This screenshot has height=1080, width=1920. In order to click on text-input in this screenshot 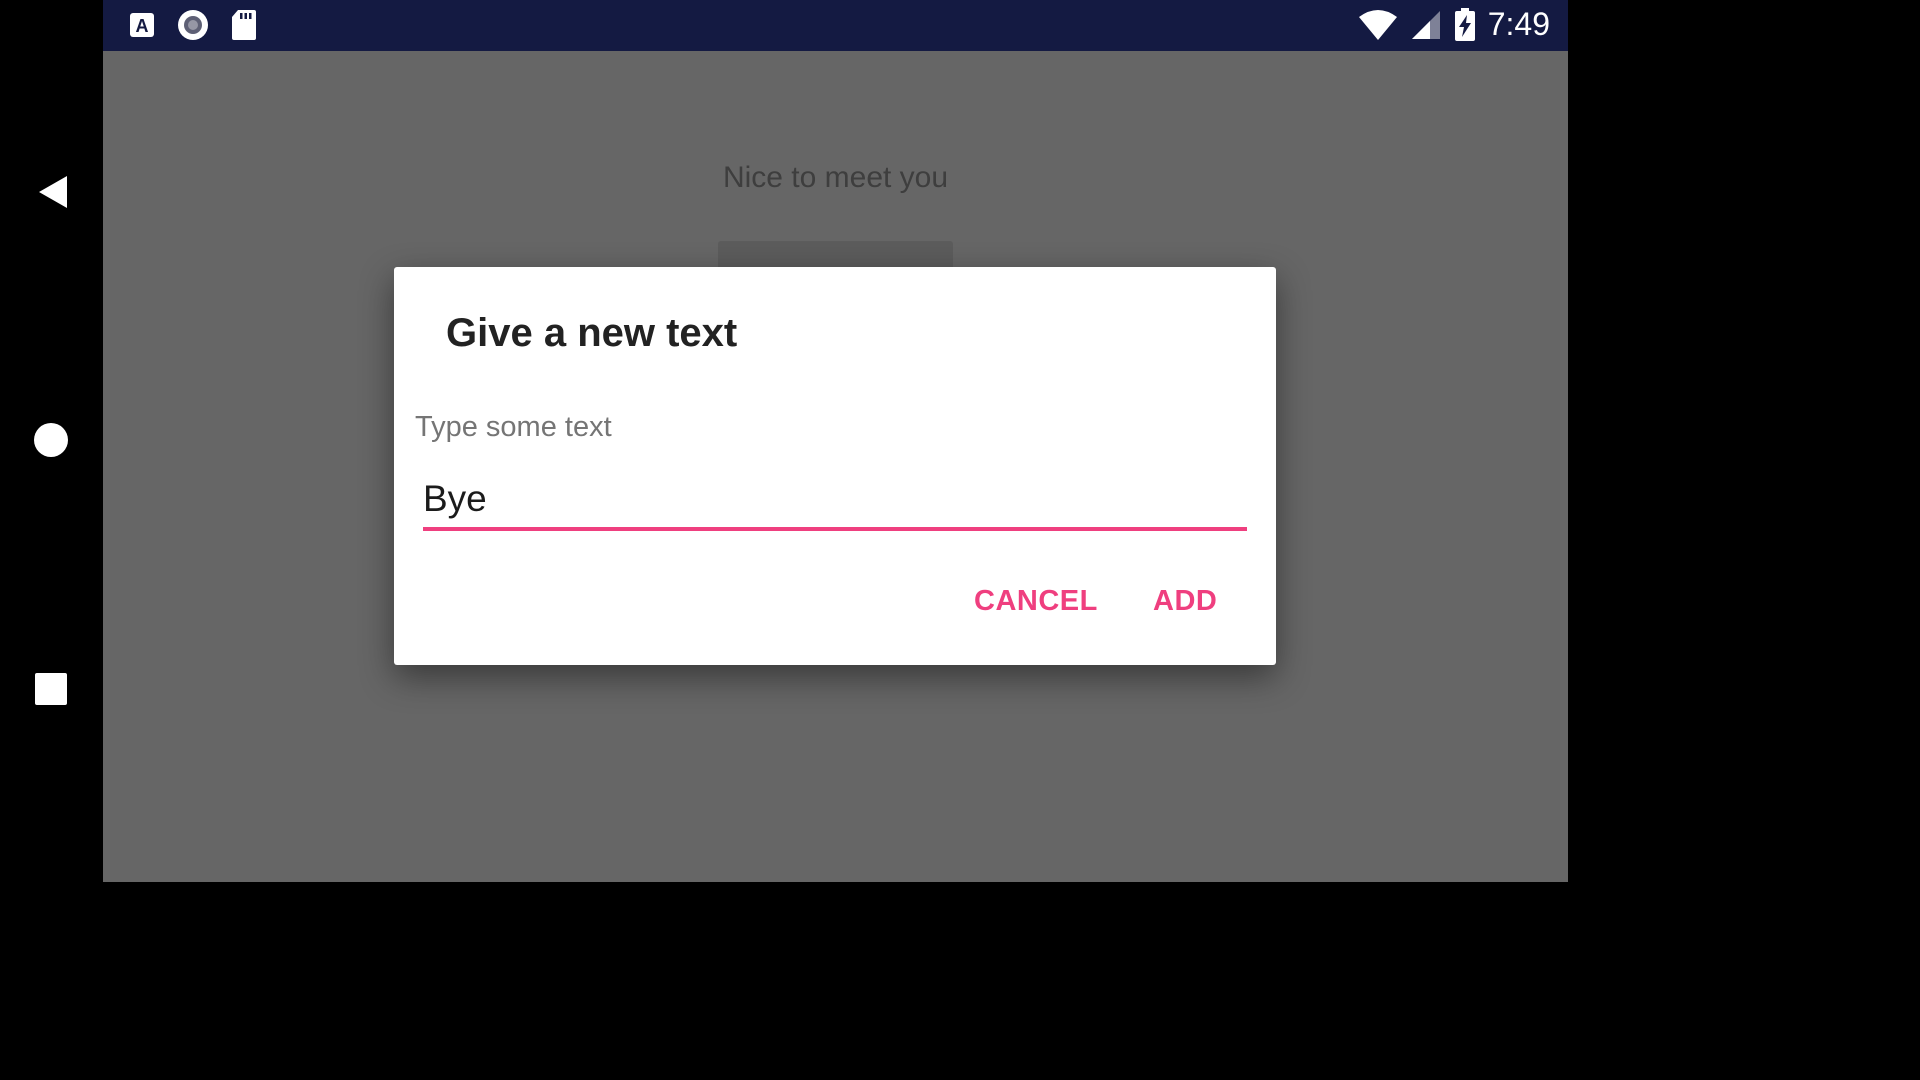, I will do `click(835, 501)`.